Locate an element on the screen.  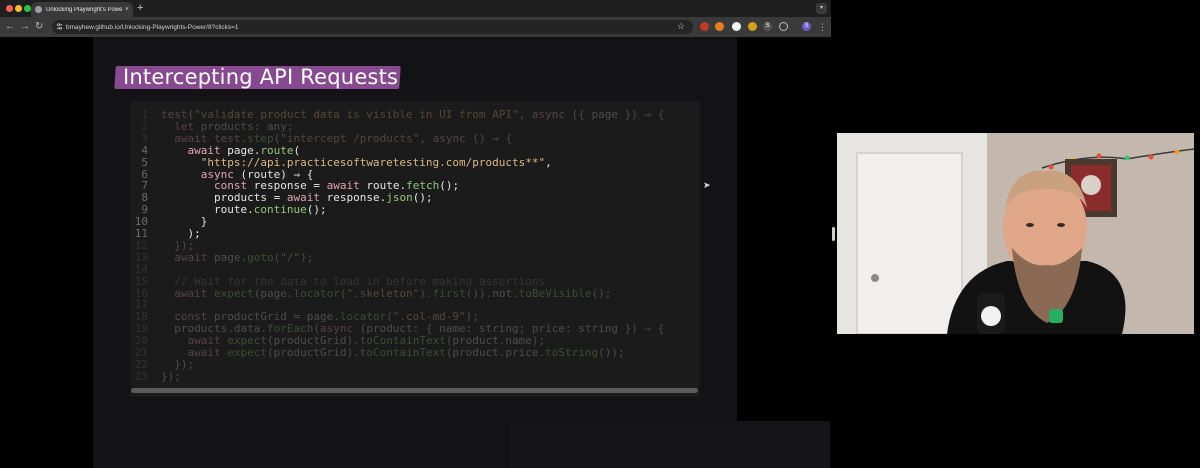
code-text: }); is located at coordinates (171, 376).